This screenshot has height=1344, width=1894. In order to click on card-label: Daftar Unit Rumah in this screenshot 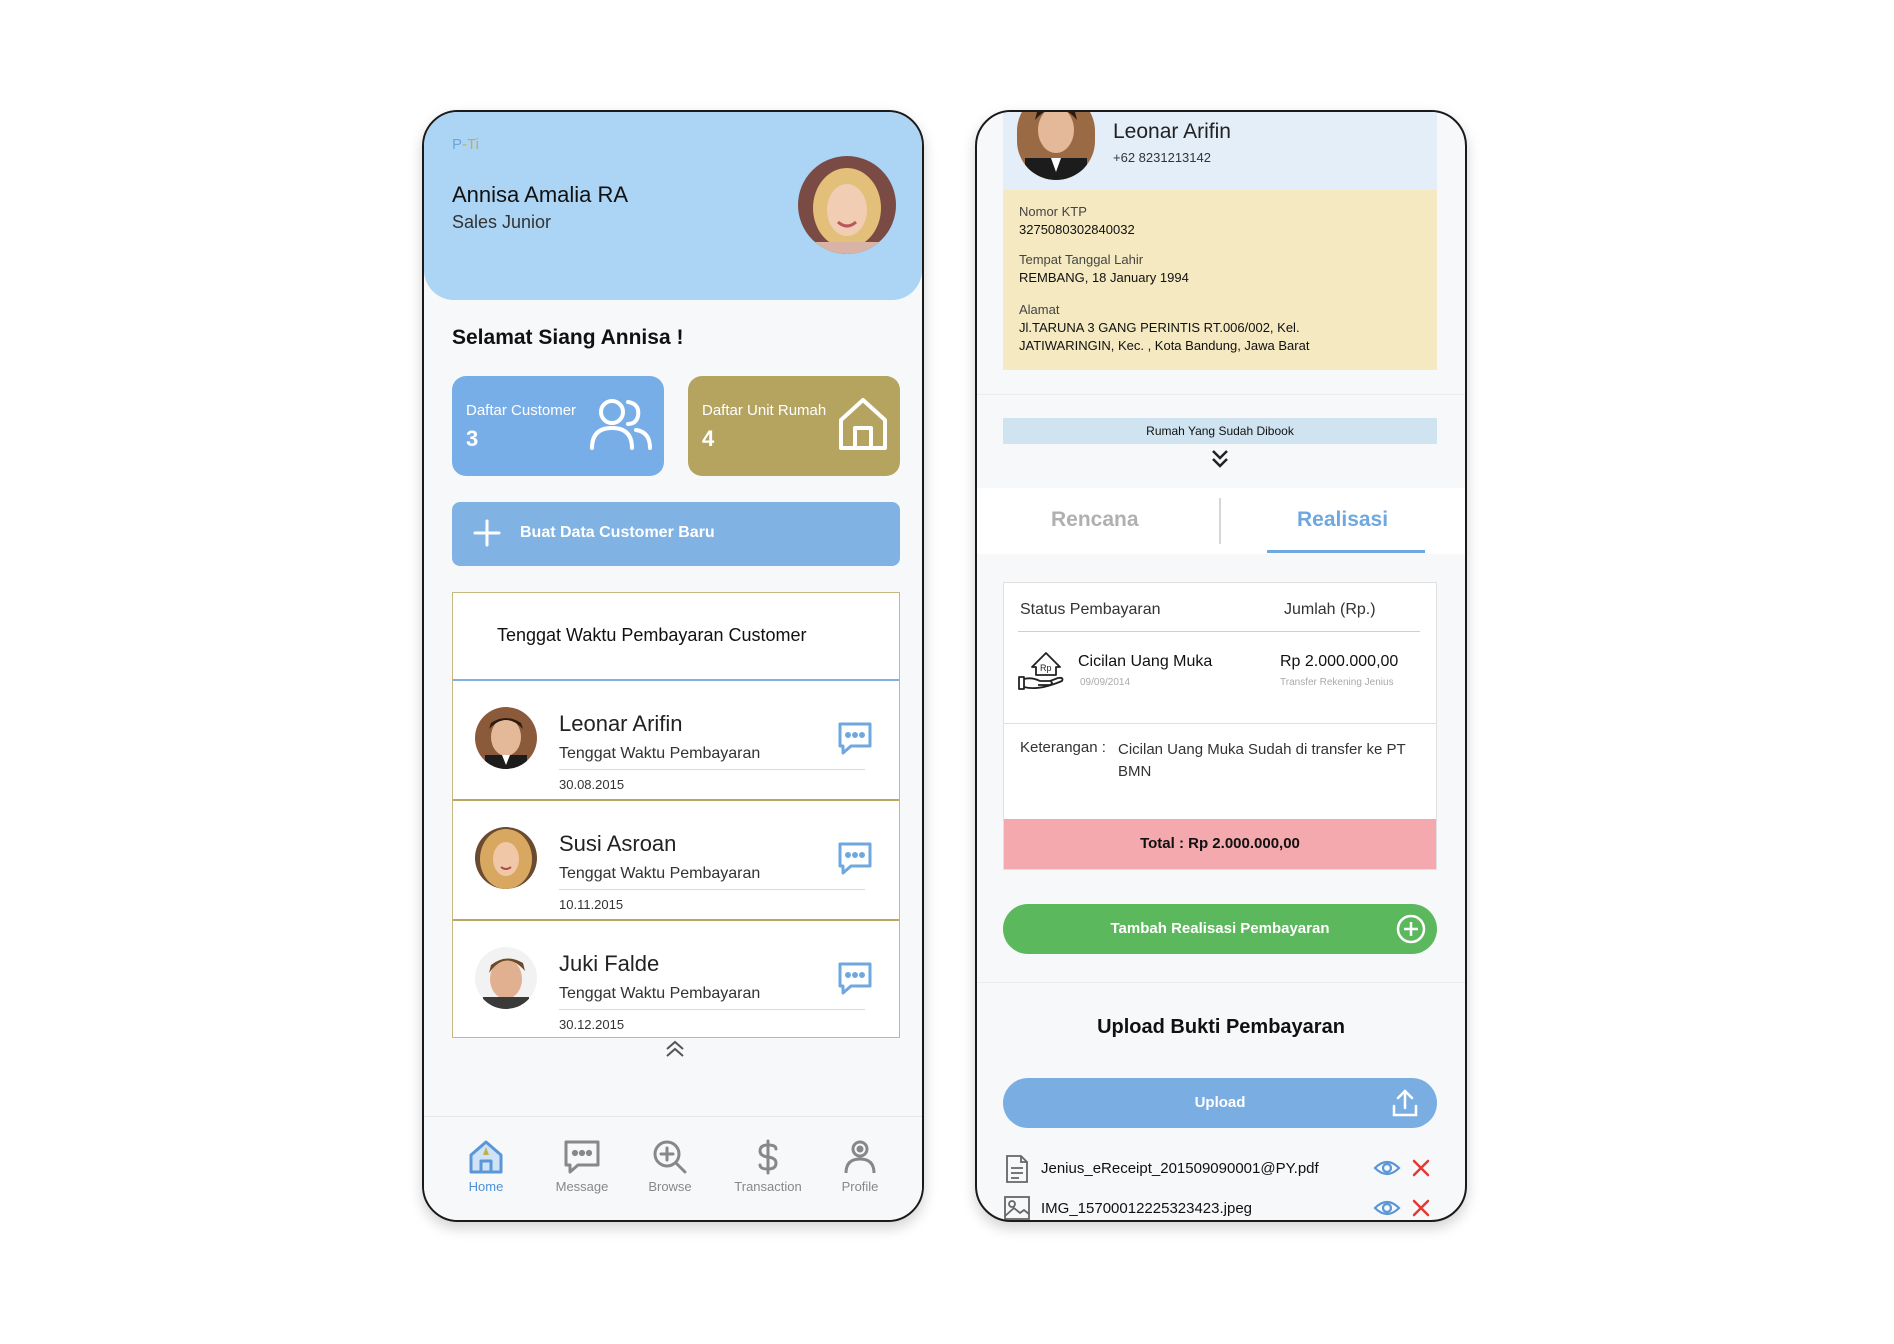, I will do `click(764, 410)`.